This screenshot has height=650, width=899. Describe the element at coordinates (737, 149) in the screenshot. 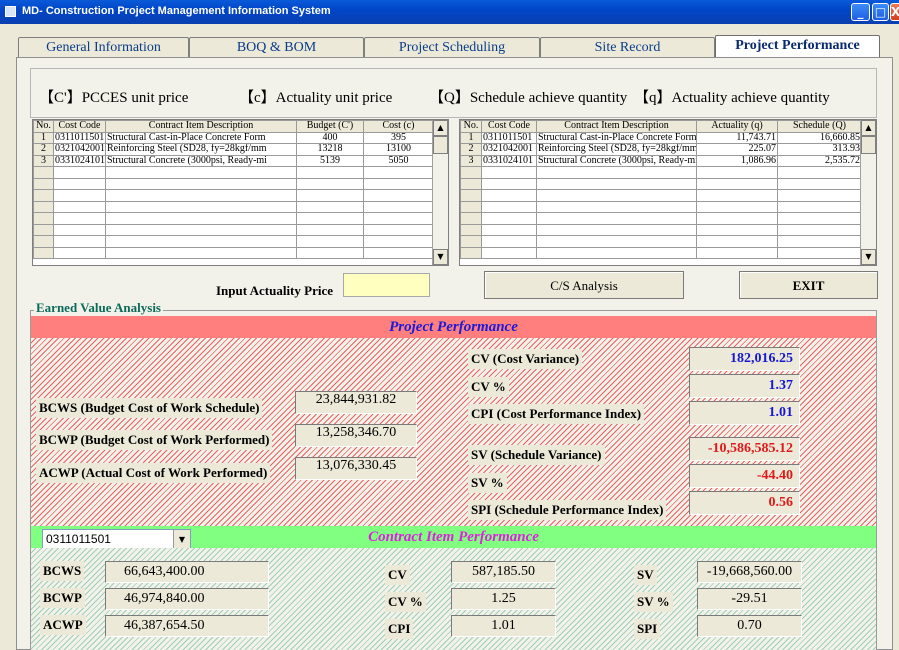

I see `table-cell: 225.07` at that location.